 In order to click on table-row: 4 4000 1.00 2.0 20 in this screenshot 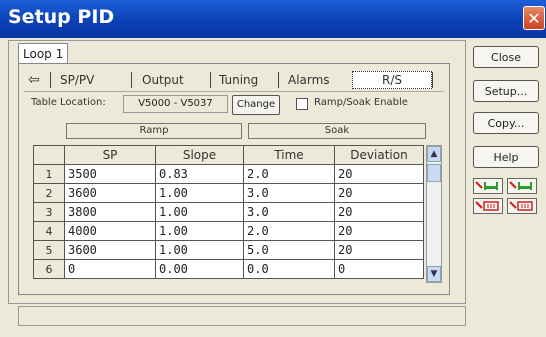, I will do `click(228, 231)`.